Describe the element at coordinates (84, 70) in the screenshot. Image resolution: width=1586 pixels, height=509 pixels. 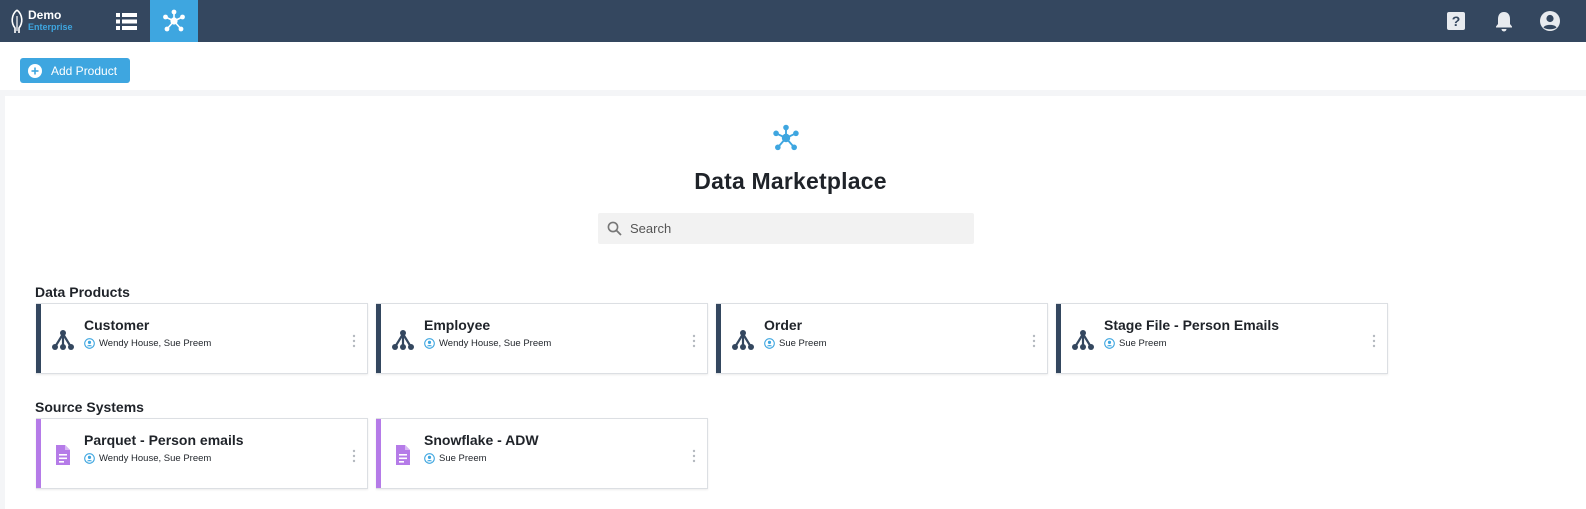
I see `add-product-label: Add Product` at that location.